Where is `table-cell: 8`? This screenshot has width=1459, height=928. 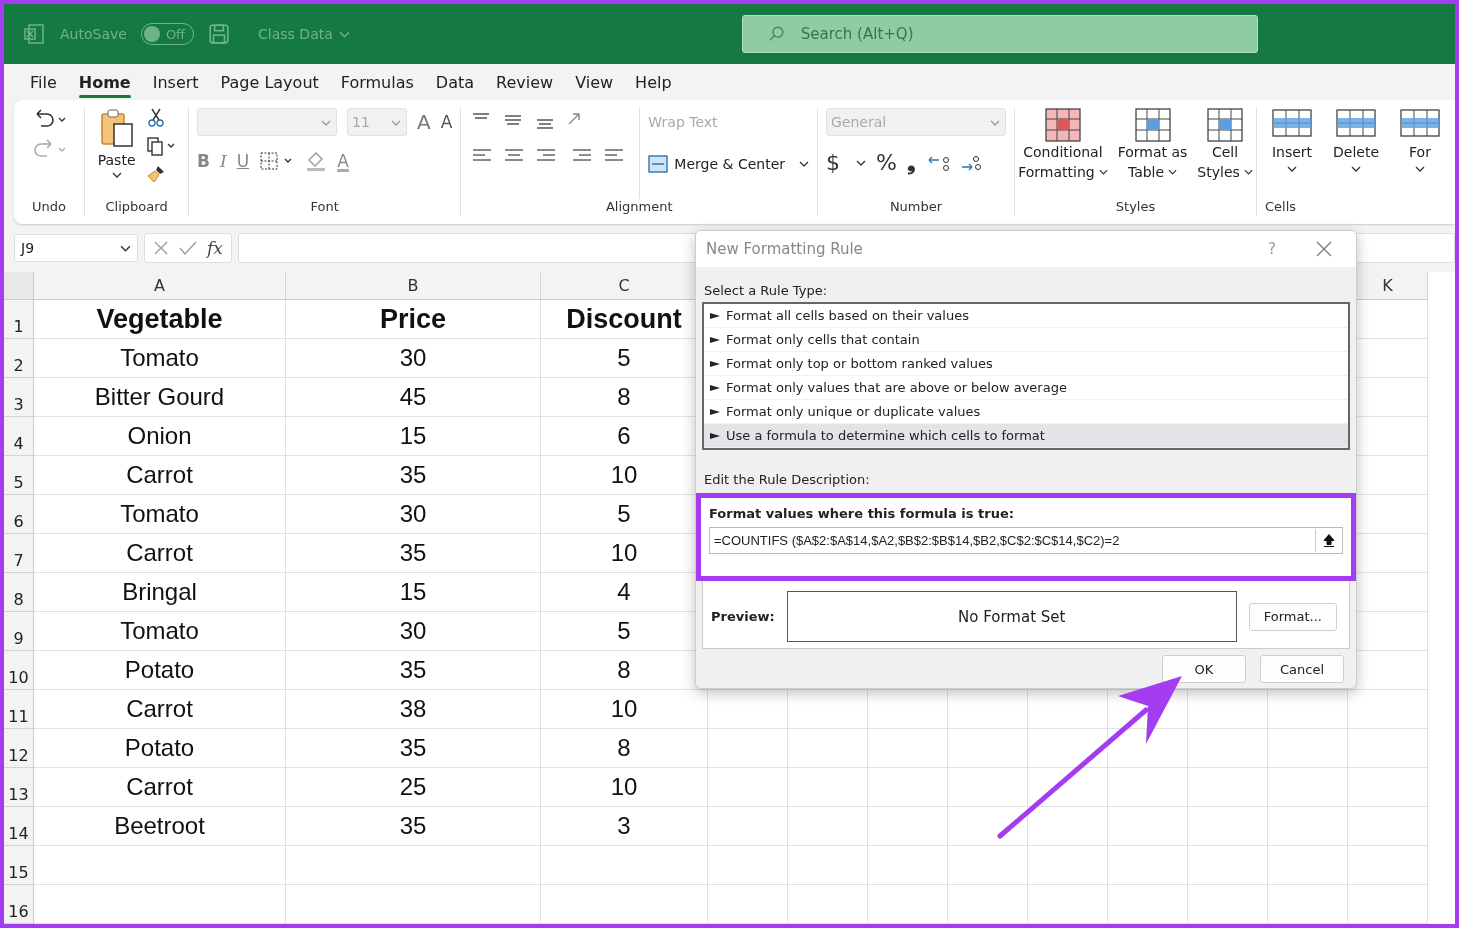 table-cell: 8 is located at coordinates (624, 748).